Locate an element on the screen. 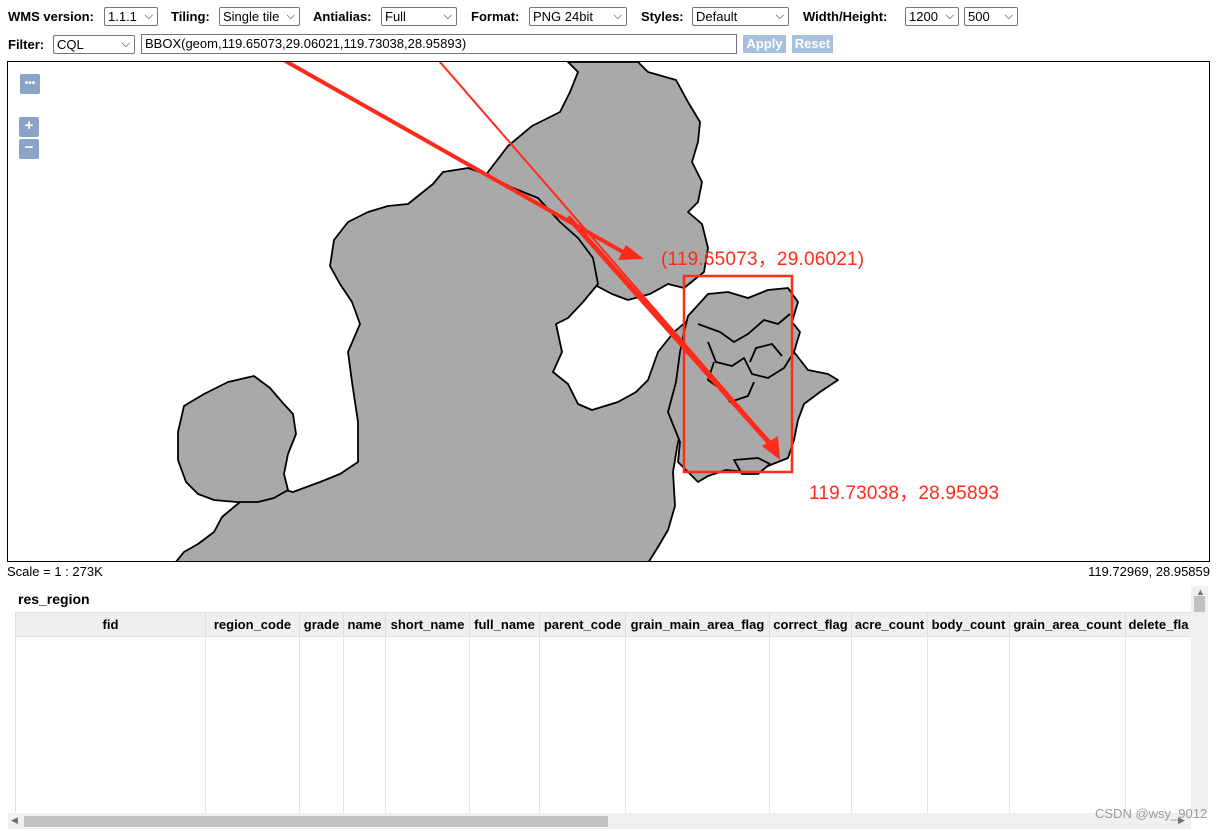 This screenshot has width=1224, height=831. column-header: grain_area_count is located at coordinates (1068, 624).